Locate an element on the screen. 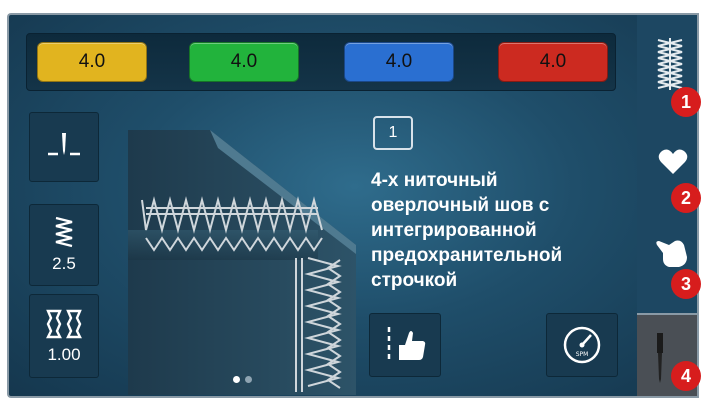  stitch-number-badge: 1 is located at coordinates (393, 133).